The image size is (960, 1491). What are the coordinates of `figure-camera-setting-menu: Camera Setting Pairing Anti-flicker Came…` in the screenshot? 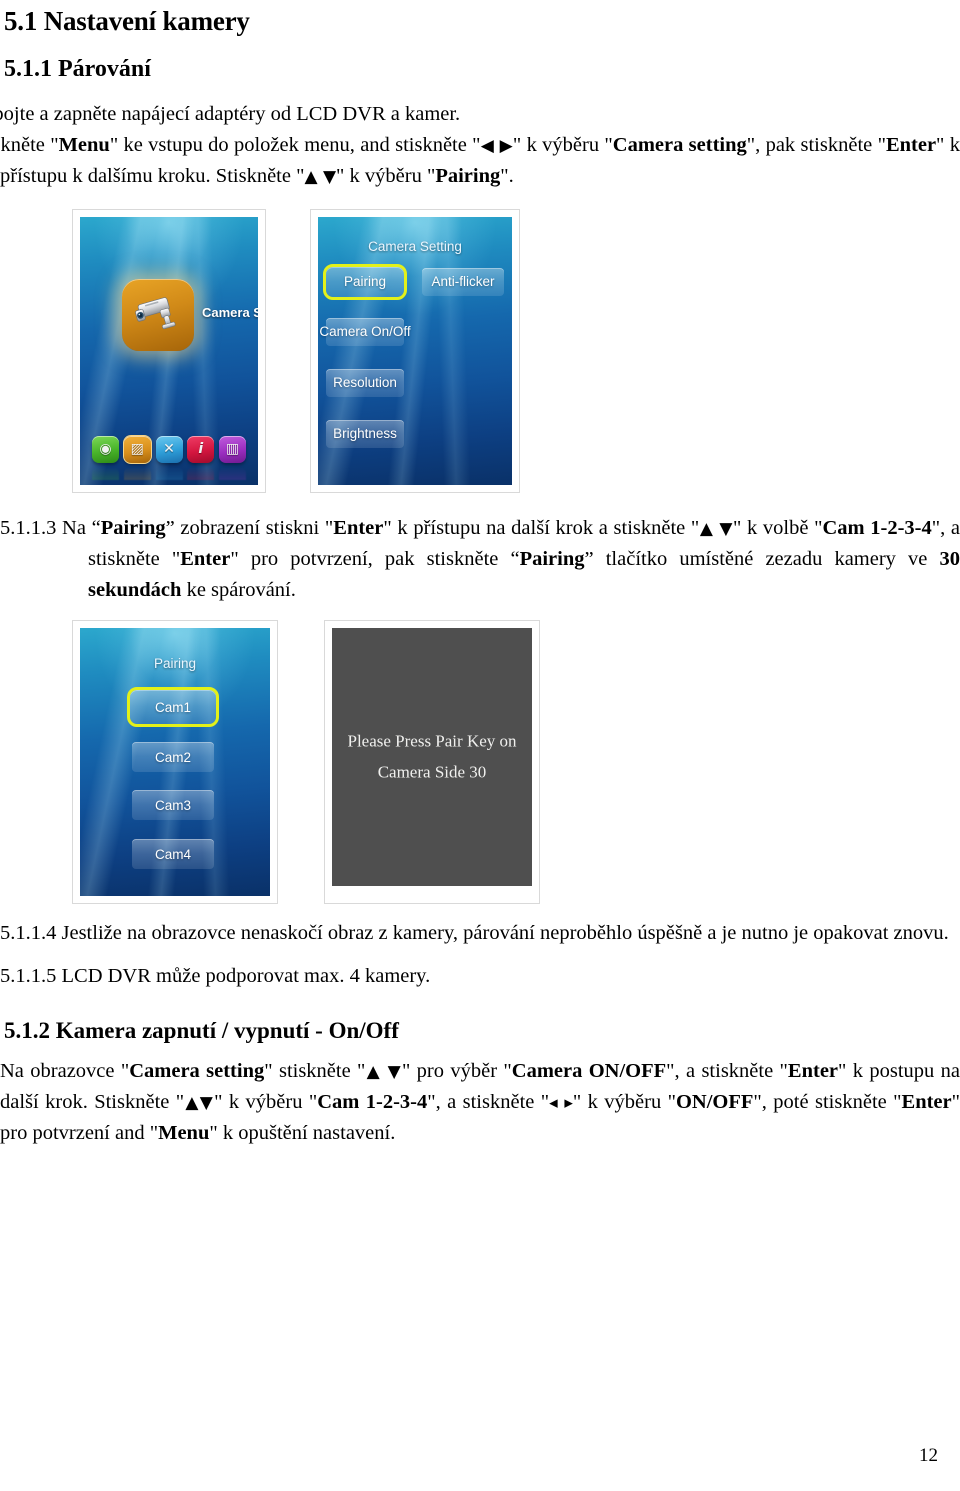 It's located at (415, 350).